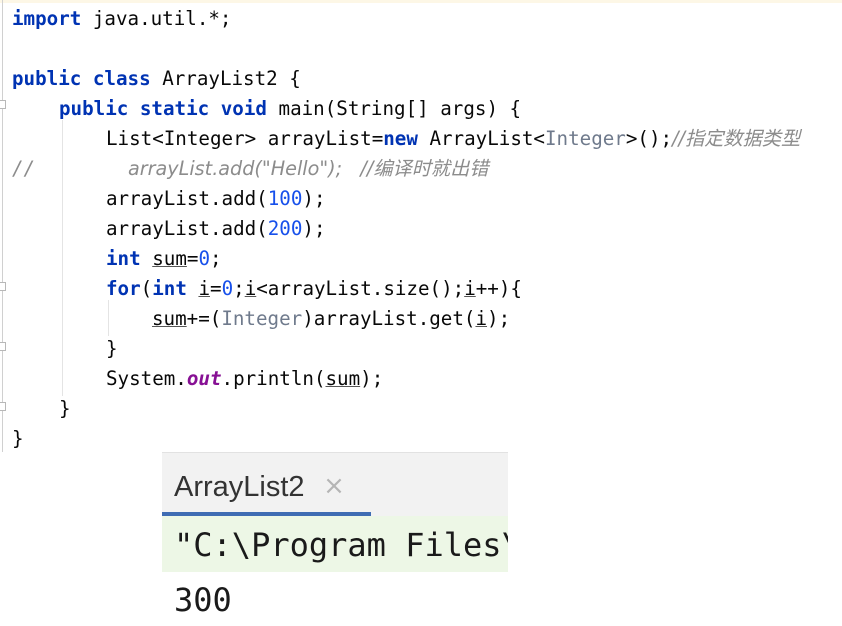 The height and width of the screenshot is (626, 842). I want to click on code-line-6-comment: //, so click(23, 169).